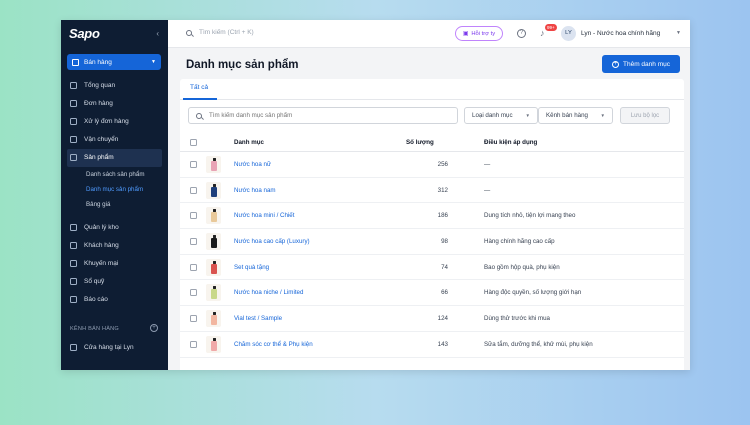 The width and height of the screenshot is (750, 425). Describe the element at coordinates (114, 103) in the screenshot. I see `sidebar-item-orders: Đơn hàng` at that location.